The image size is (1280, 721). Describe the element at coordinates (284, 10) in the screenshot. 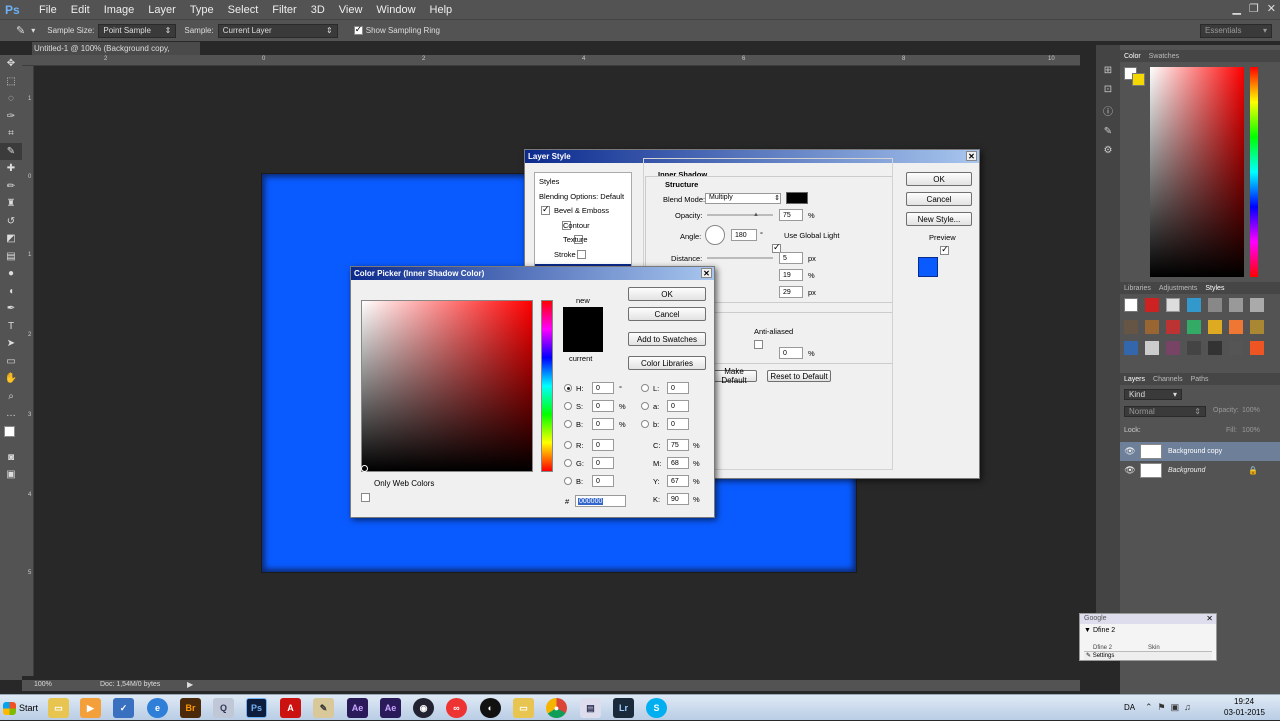

I see `menu-filter: Filter` at that location.